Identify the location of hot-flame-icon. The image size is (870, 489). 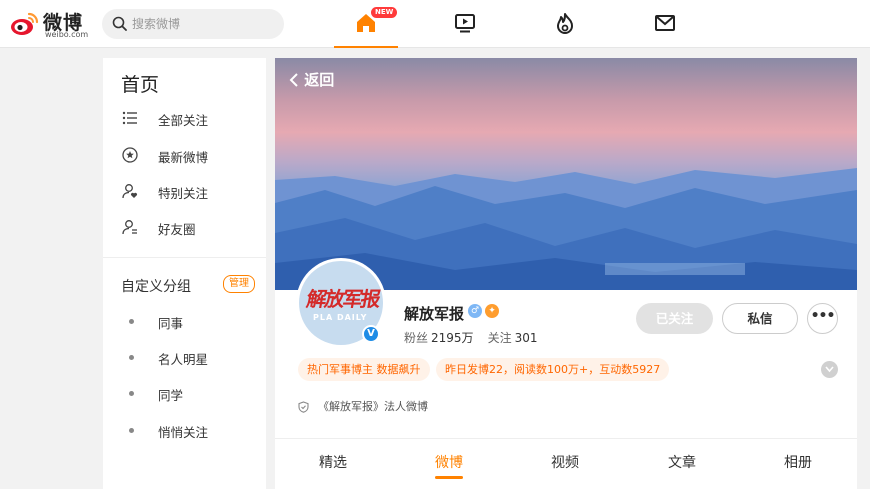
(565, 23).